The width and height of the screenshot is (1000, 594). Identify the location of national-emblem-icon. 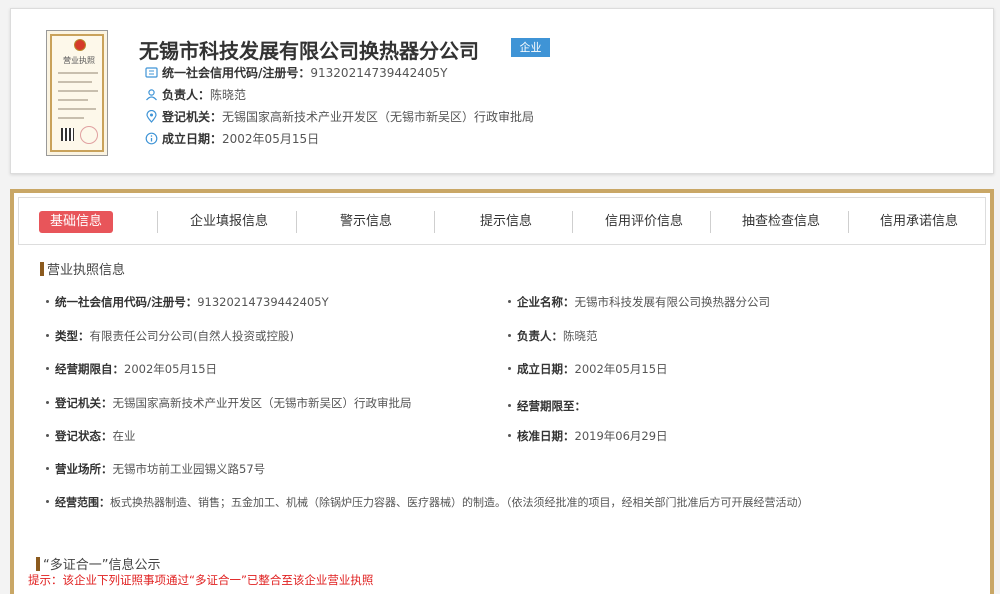
(80, 45).